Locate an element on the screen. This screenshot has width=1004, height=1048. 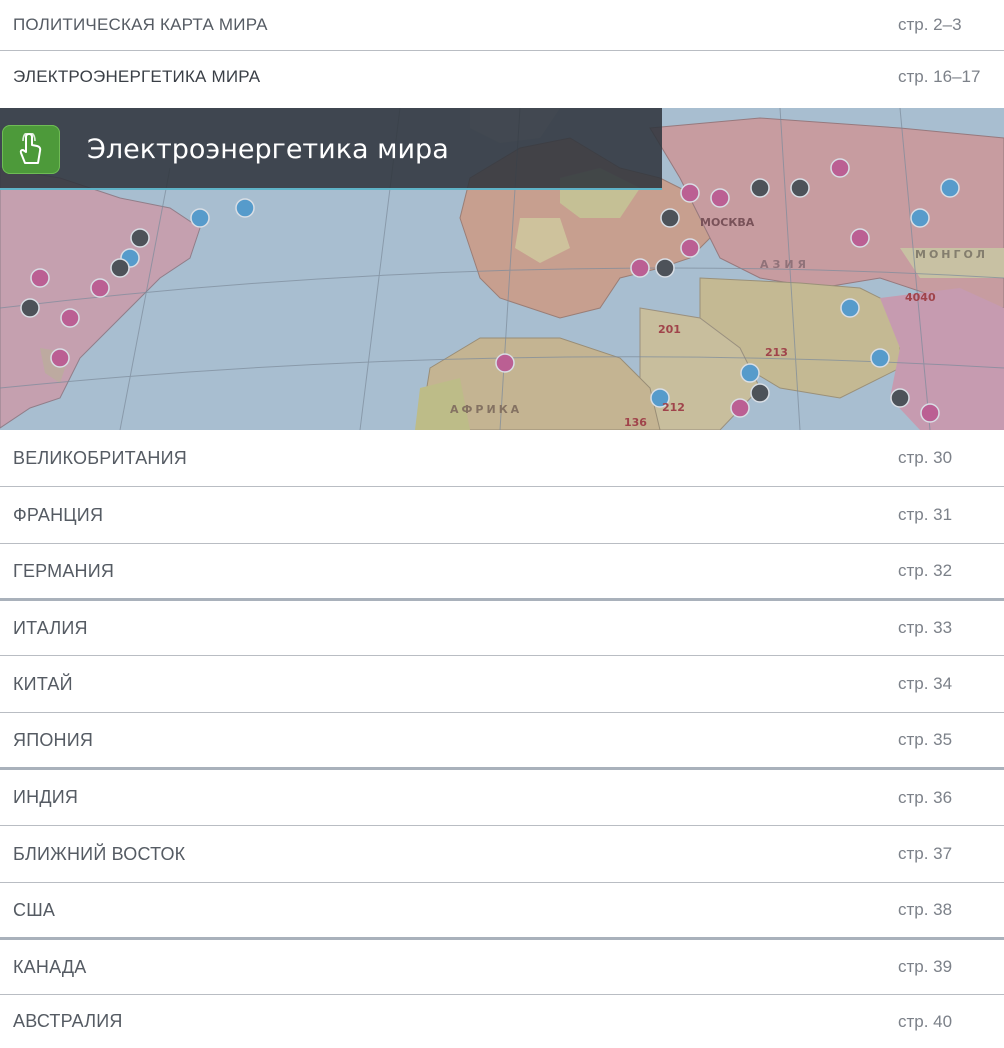
toc-row-label: КИТАЙ is located at coordinates (43, 683).